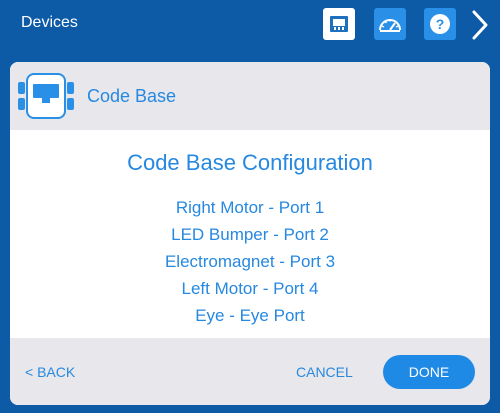  I want to click on ports-button, so click(339, 24).